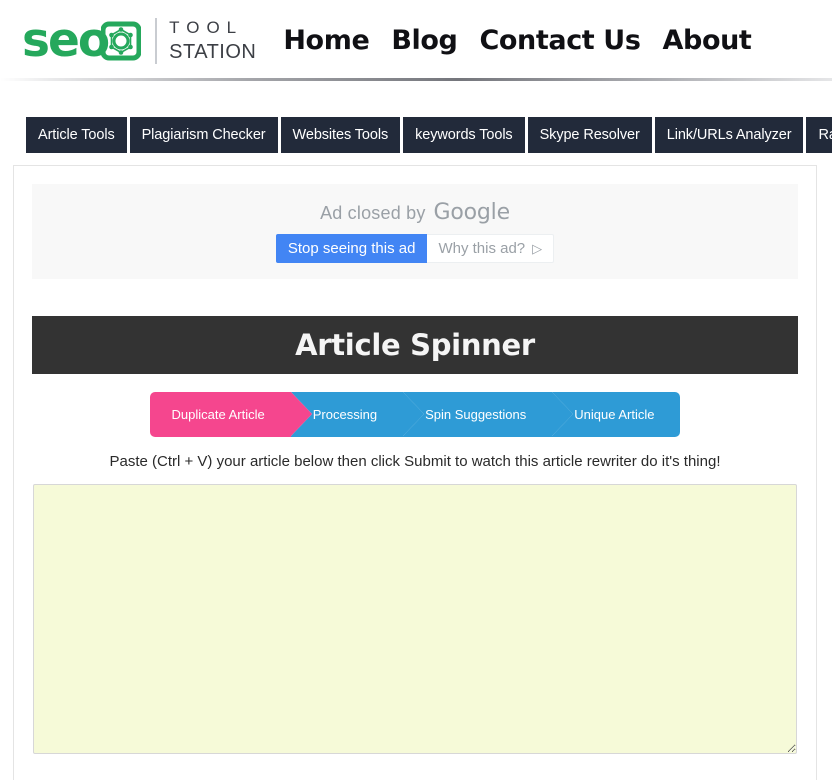 The image size is (832, 782). Describe the element at coordinates (476, 414) in the screenshot. I see `step-label: Spin Suggestions` at that location.